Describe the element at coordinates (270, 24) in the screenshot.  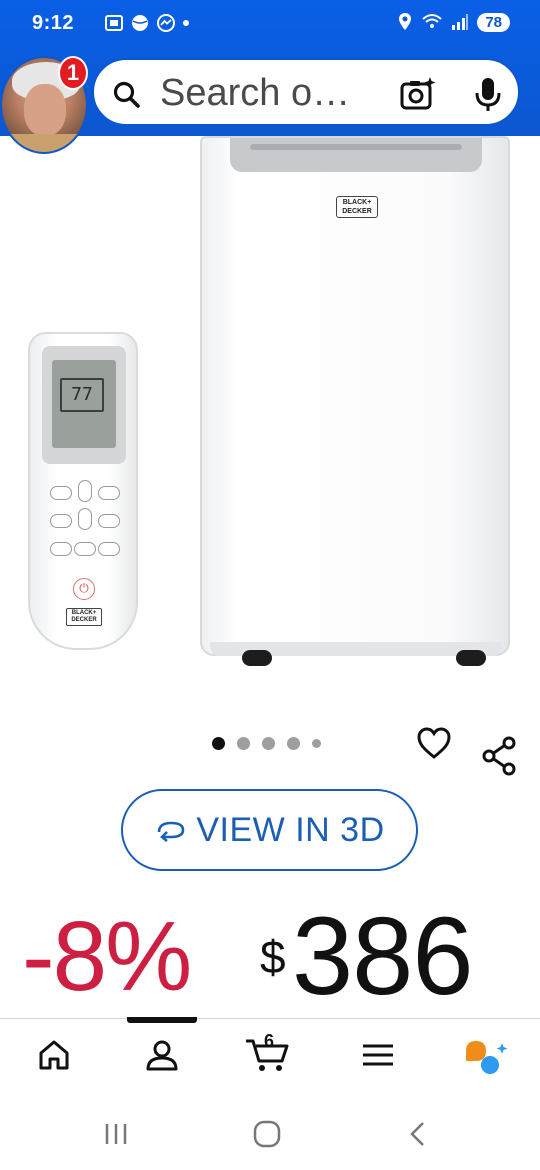
I see `status-bar: 9:12 78` at that location.